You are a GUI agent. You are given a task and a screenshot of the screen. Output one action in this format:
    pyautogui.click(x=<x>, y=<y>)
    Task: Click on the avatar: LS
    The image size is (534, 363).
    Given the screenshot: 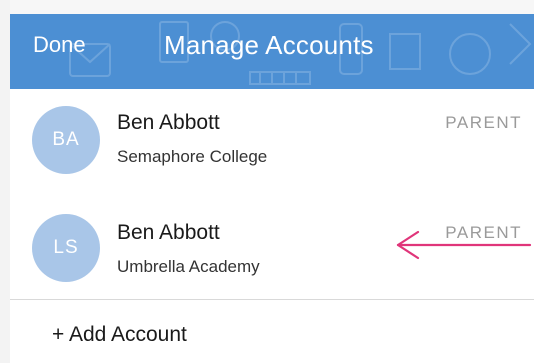 What is the action you would take?
    pyautogui.click(x=66, y=248)
    